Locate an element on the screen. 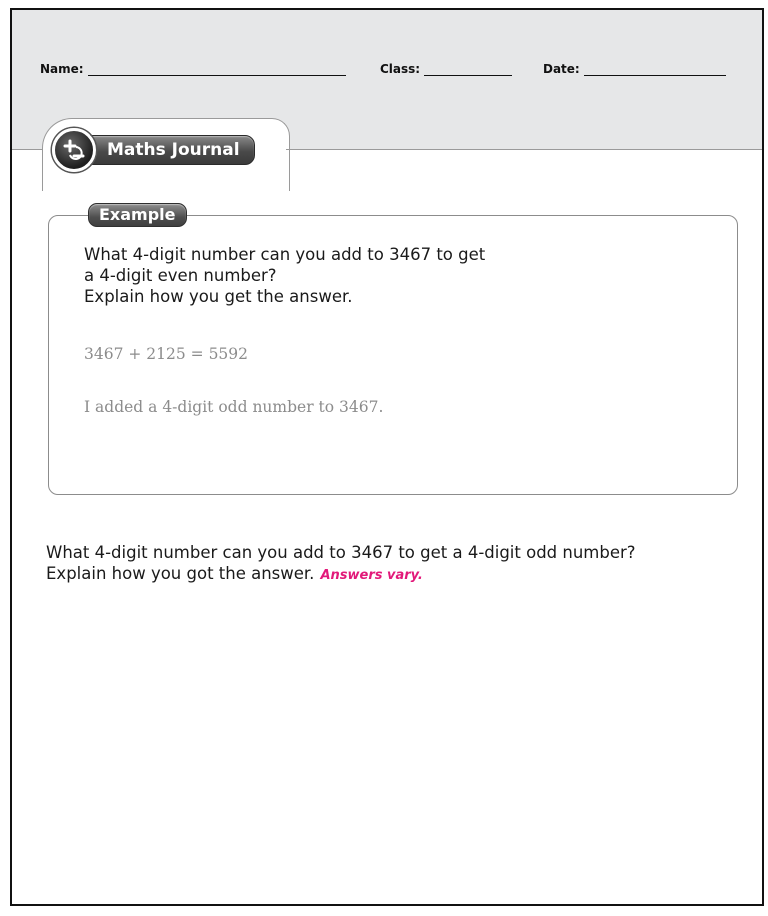 Image resolution: width=768 pixels, height=916 pixels. student-info-fields: Name: Class: Date: is located at coordinates (391, 72).